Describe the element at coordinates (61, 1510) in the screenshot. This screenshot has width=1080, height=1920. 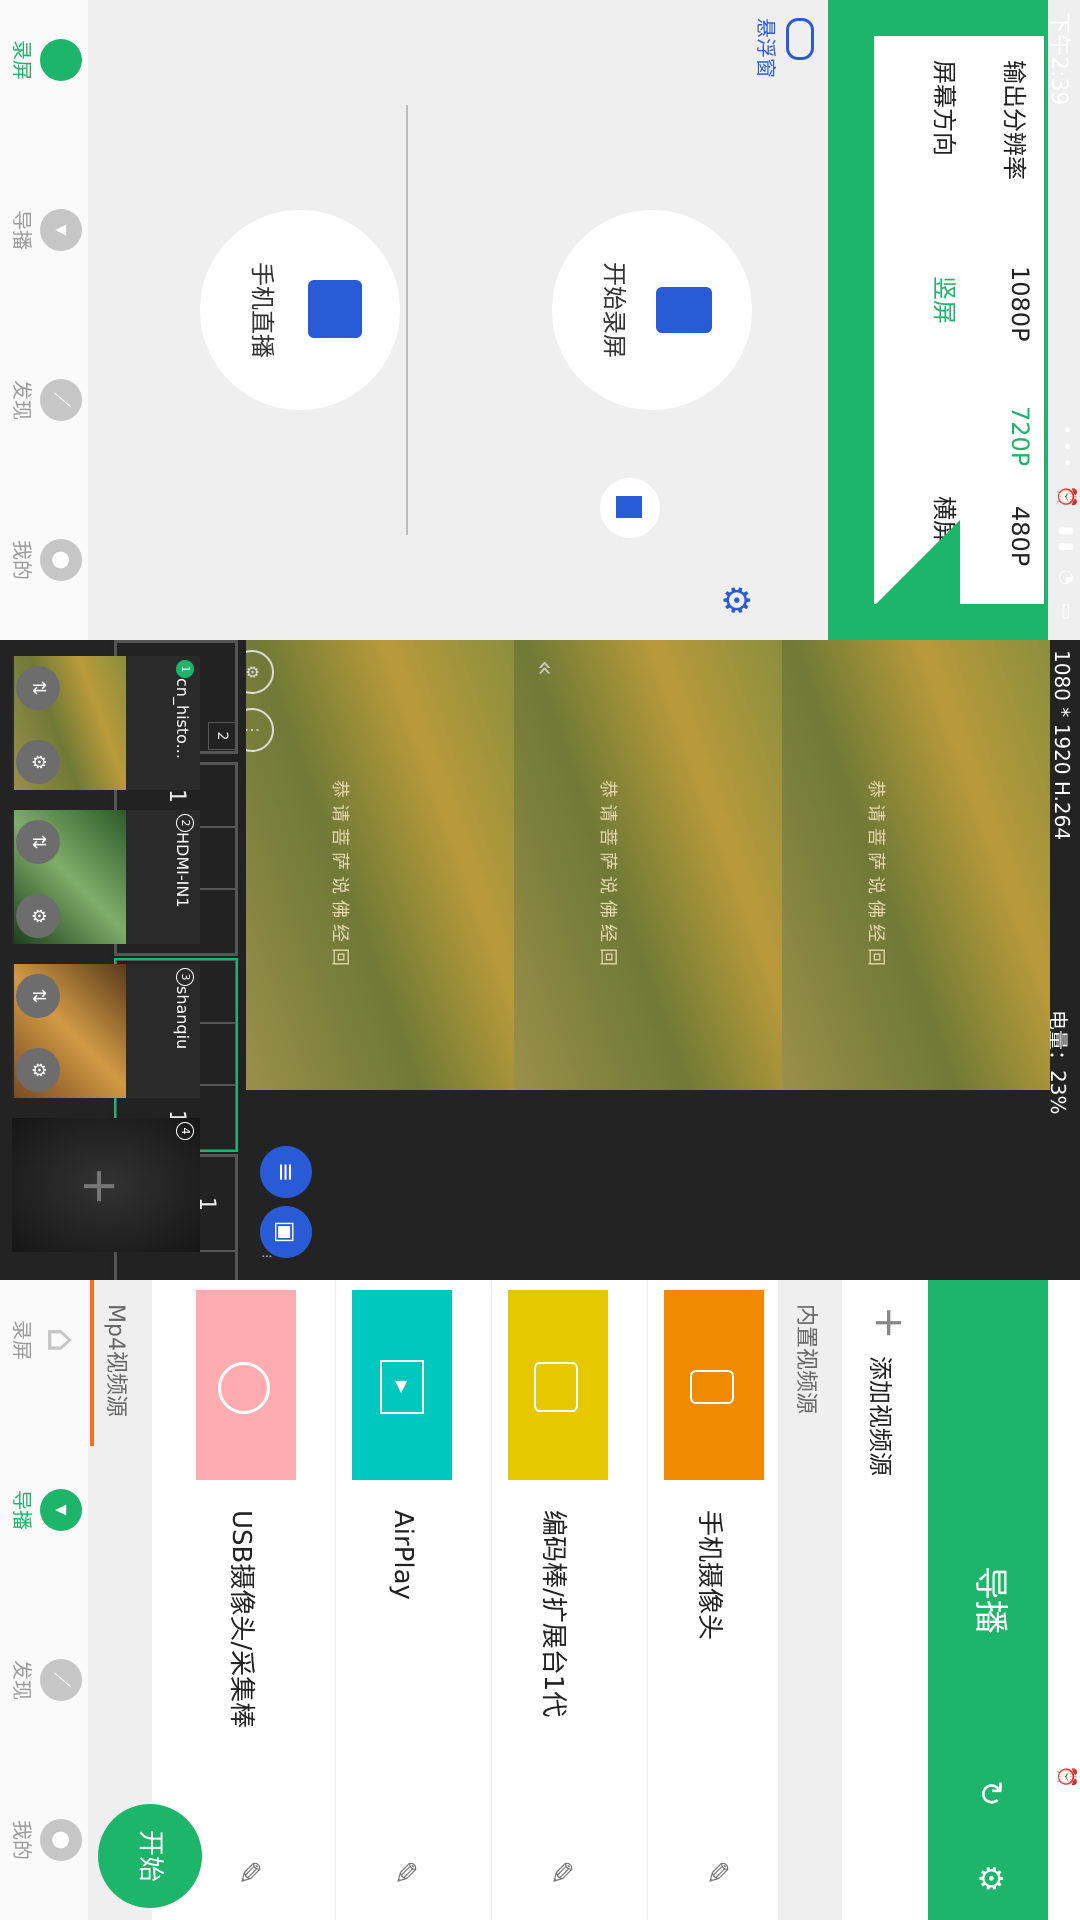
I see `play-icon: ▾` at that location.